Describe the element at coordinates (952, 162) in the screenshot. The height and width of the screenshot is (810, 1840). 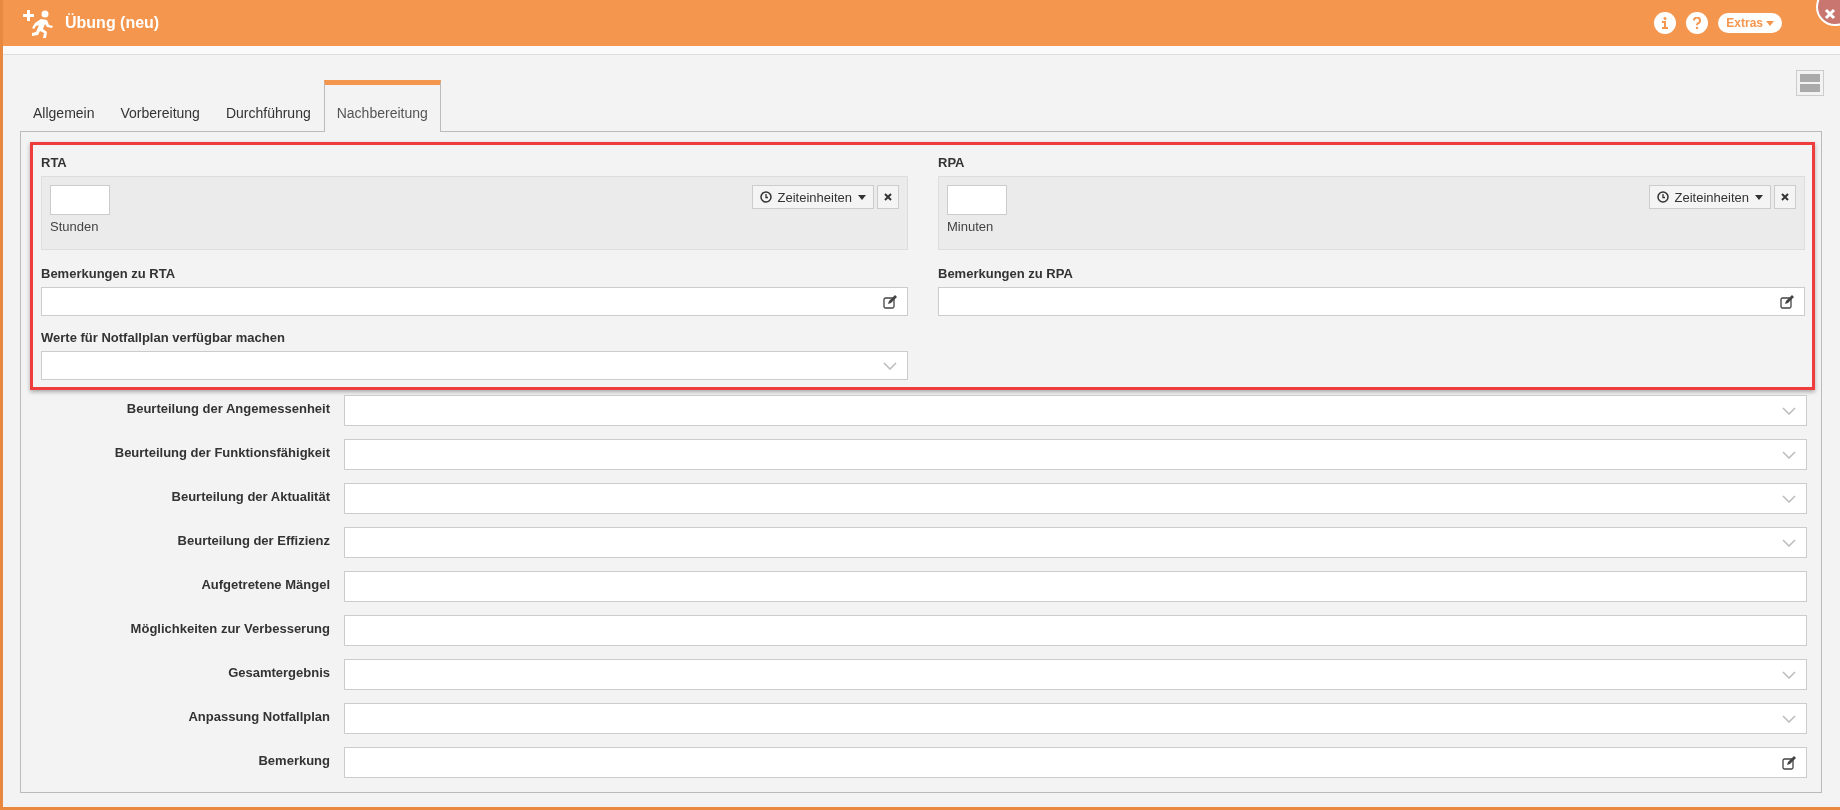
I see `section-label: RPA` at that location.